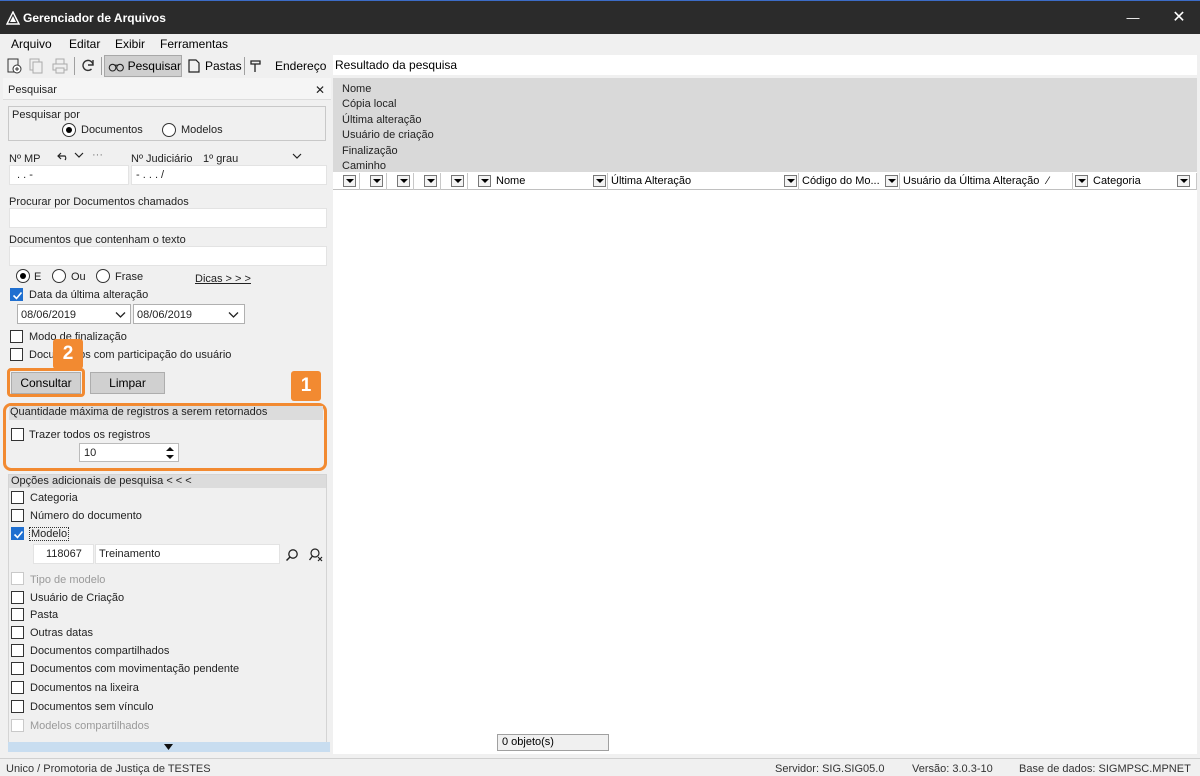 This screenshot has height=776, width=1200. What do you see at coordinates (214, 66) in the screenshot?
I see `pastas-button: Pastas` at bounding box center [214, 66].